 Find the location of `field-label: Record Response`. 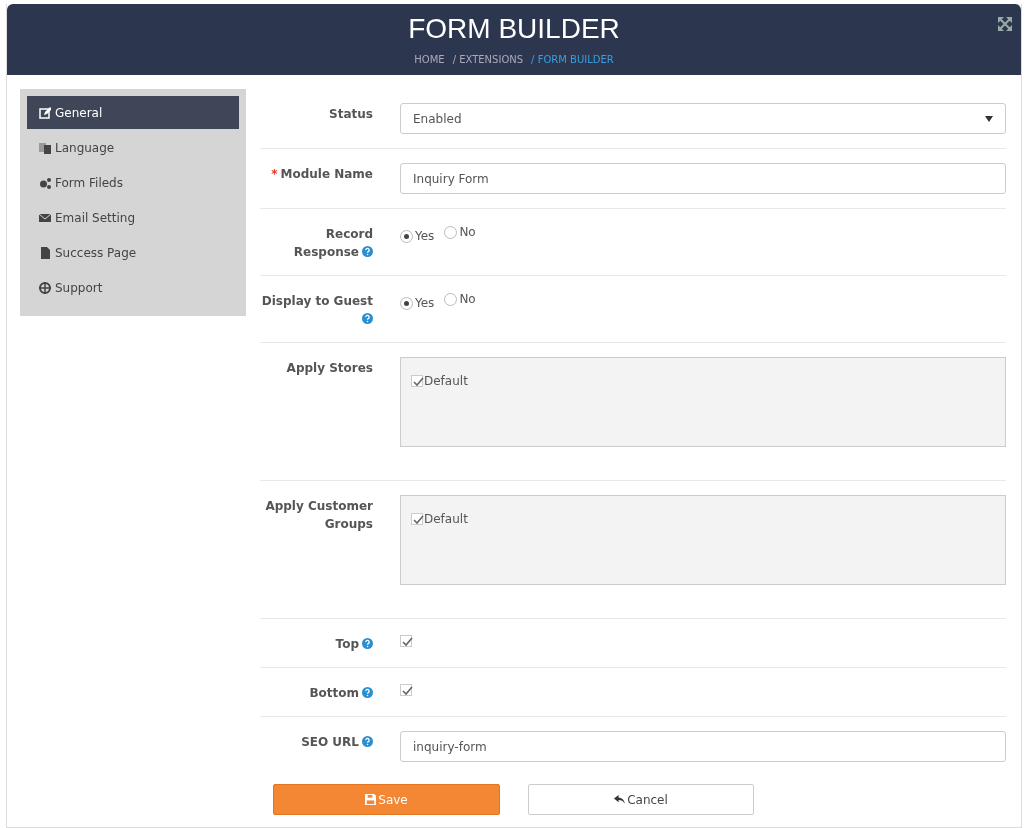

field-label: Record Response is located at coordinates (332, 243).